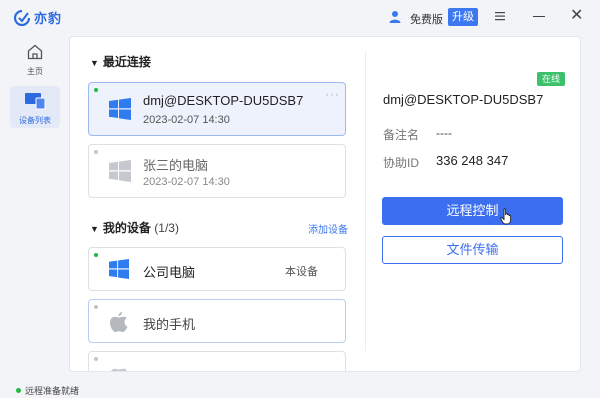 This screenshot has height=398, width=600. I want to click on nav-item-devices: 设备列表, so click(35, 107).